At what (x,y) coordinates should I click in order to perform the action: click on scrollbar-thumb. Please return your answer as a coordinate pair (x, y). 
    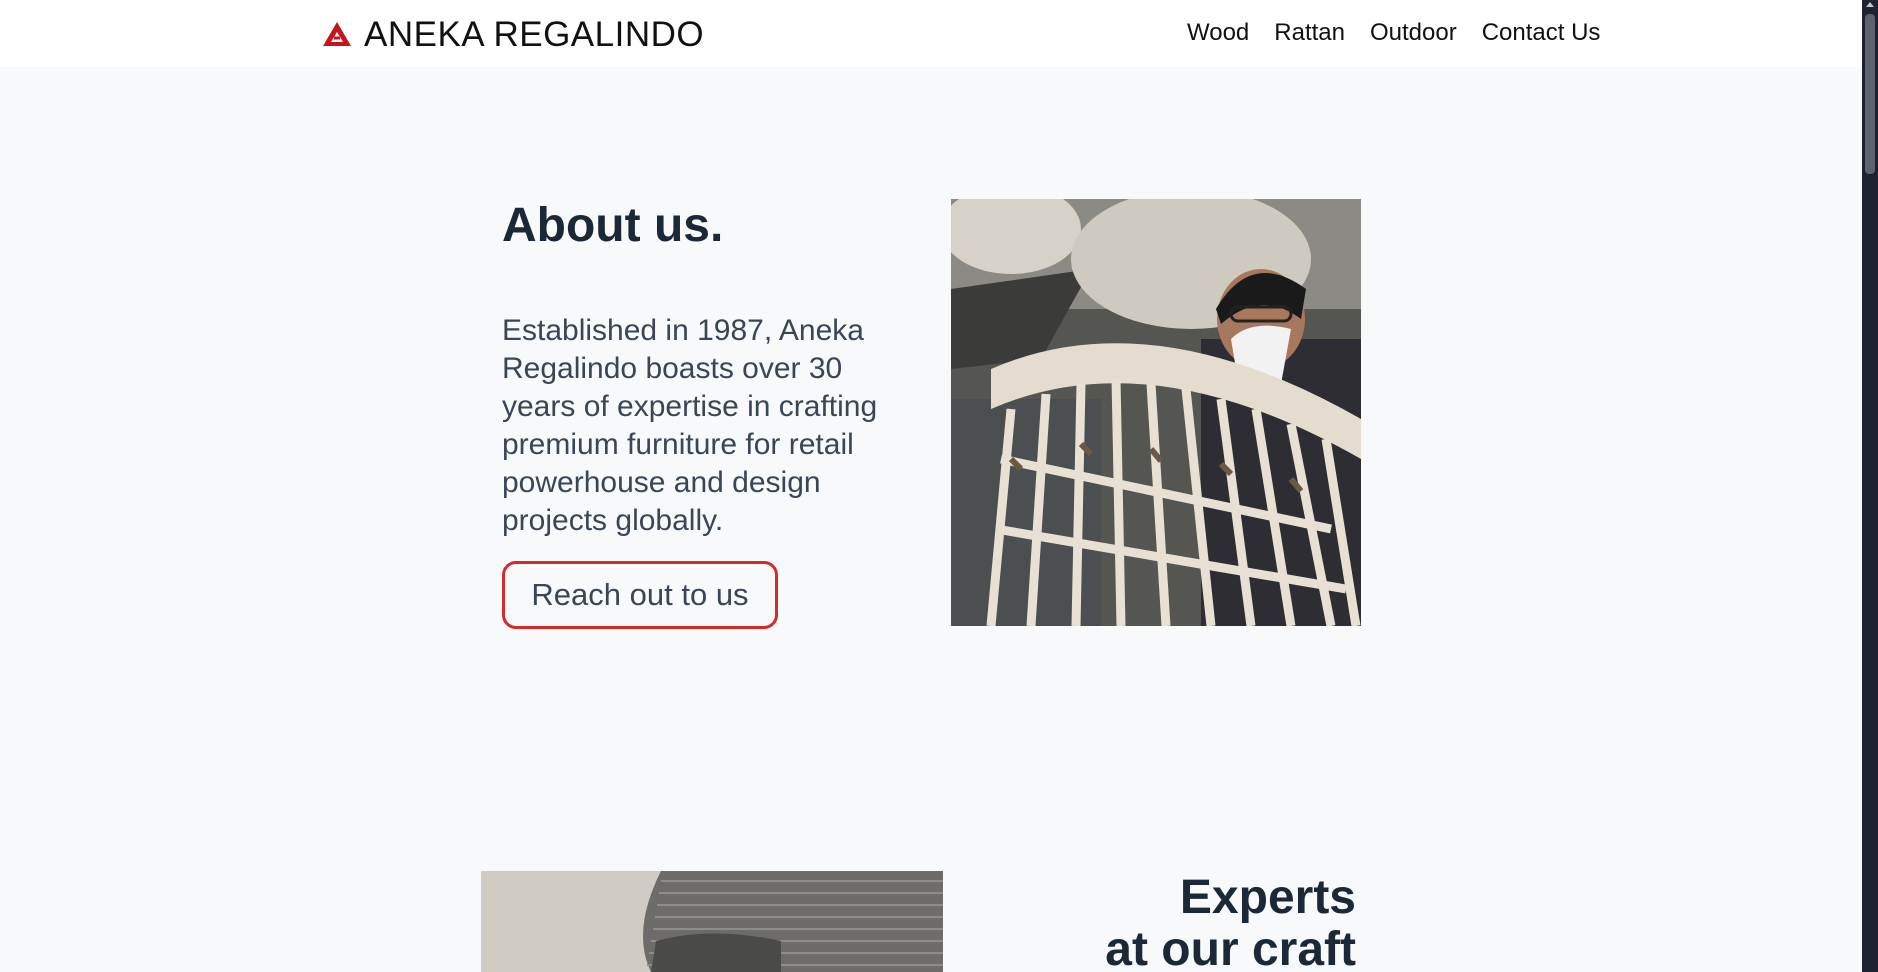
    Looking at the image, I should click on (1870, 94).